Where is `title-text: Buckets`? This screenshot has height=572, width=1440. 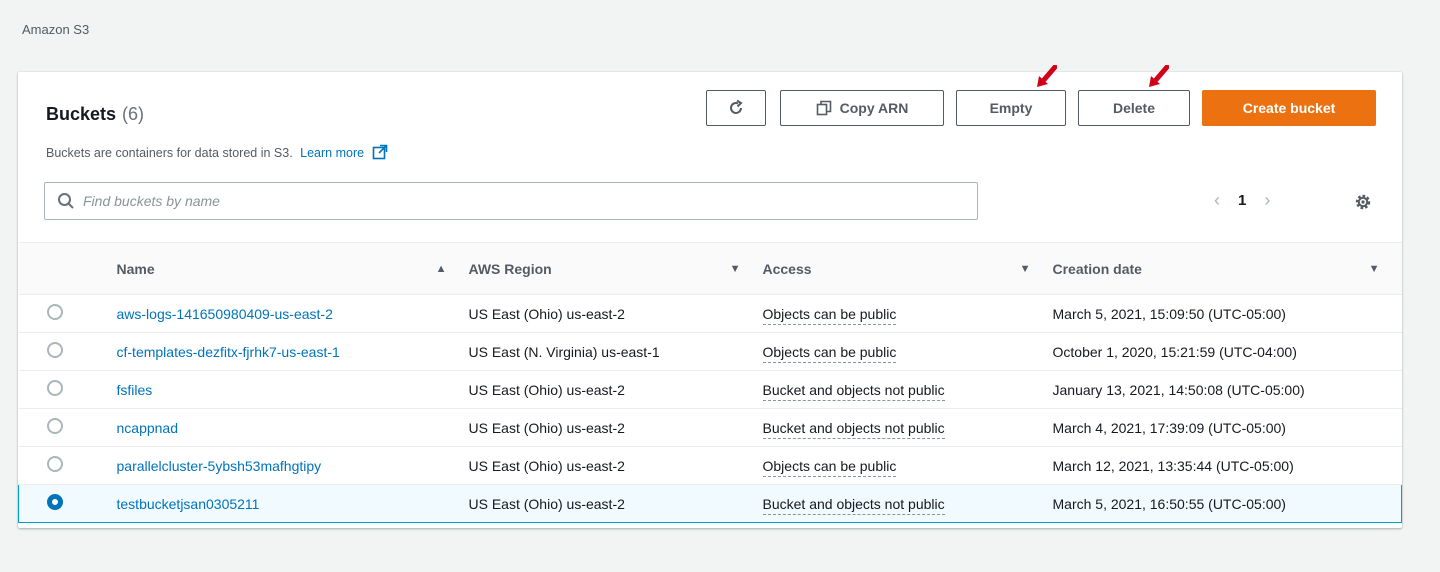
title-text: Buckets is located at coordinates (81, 114).